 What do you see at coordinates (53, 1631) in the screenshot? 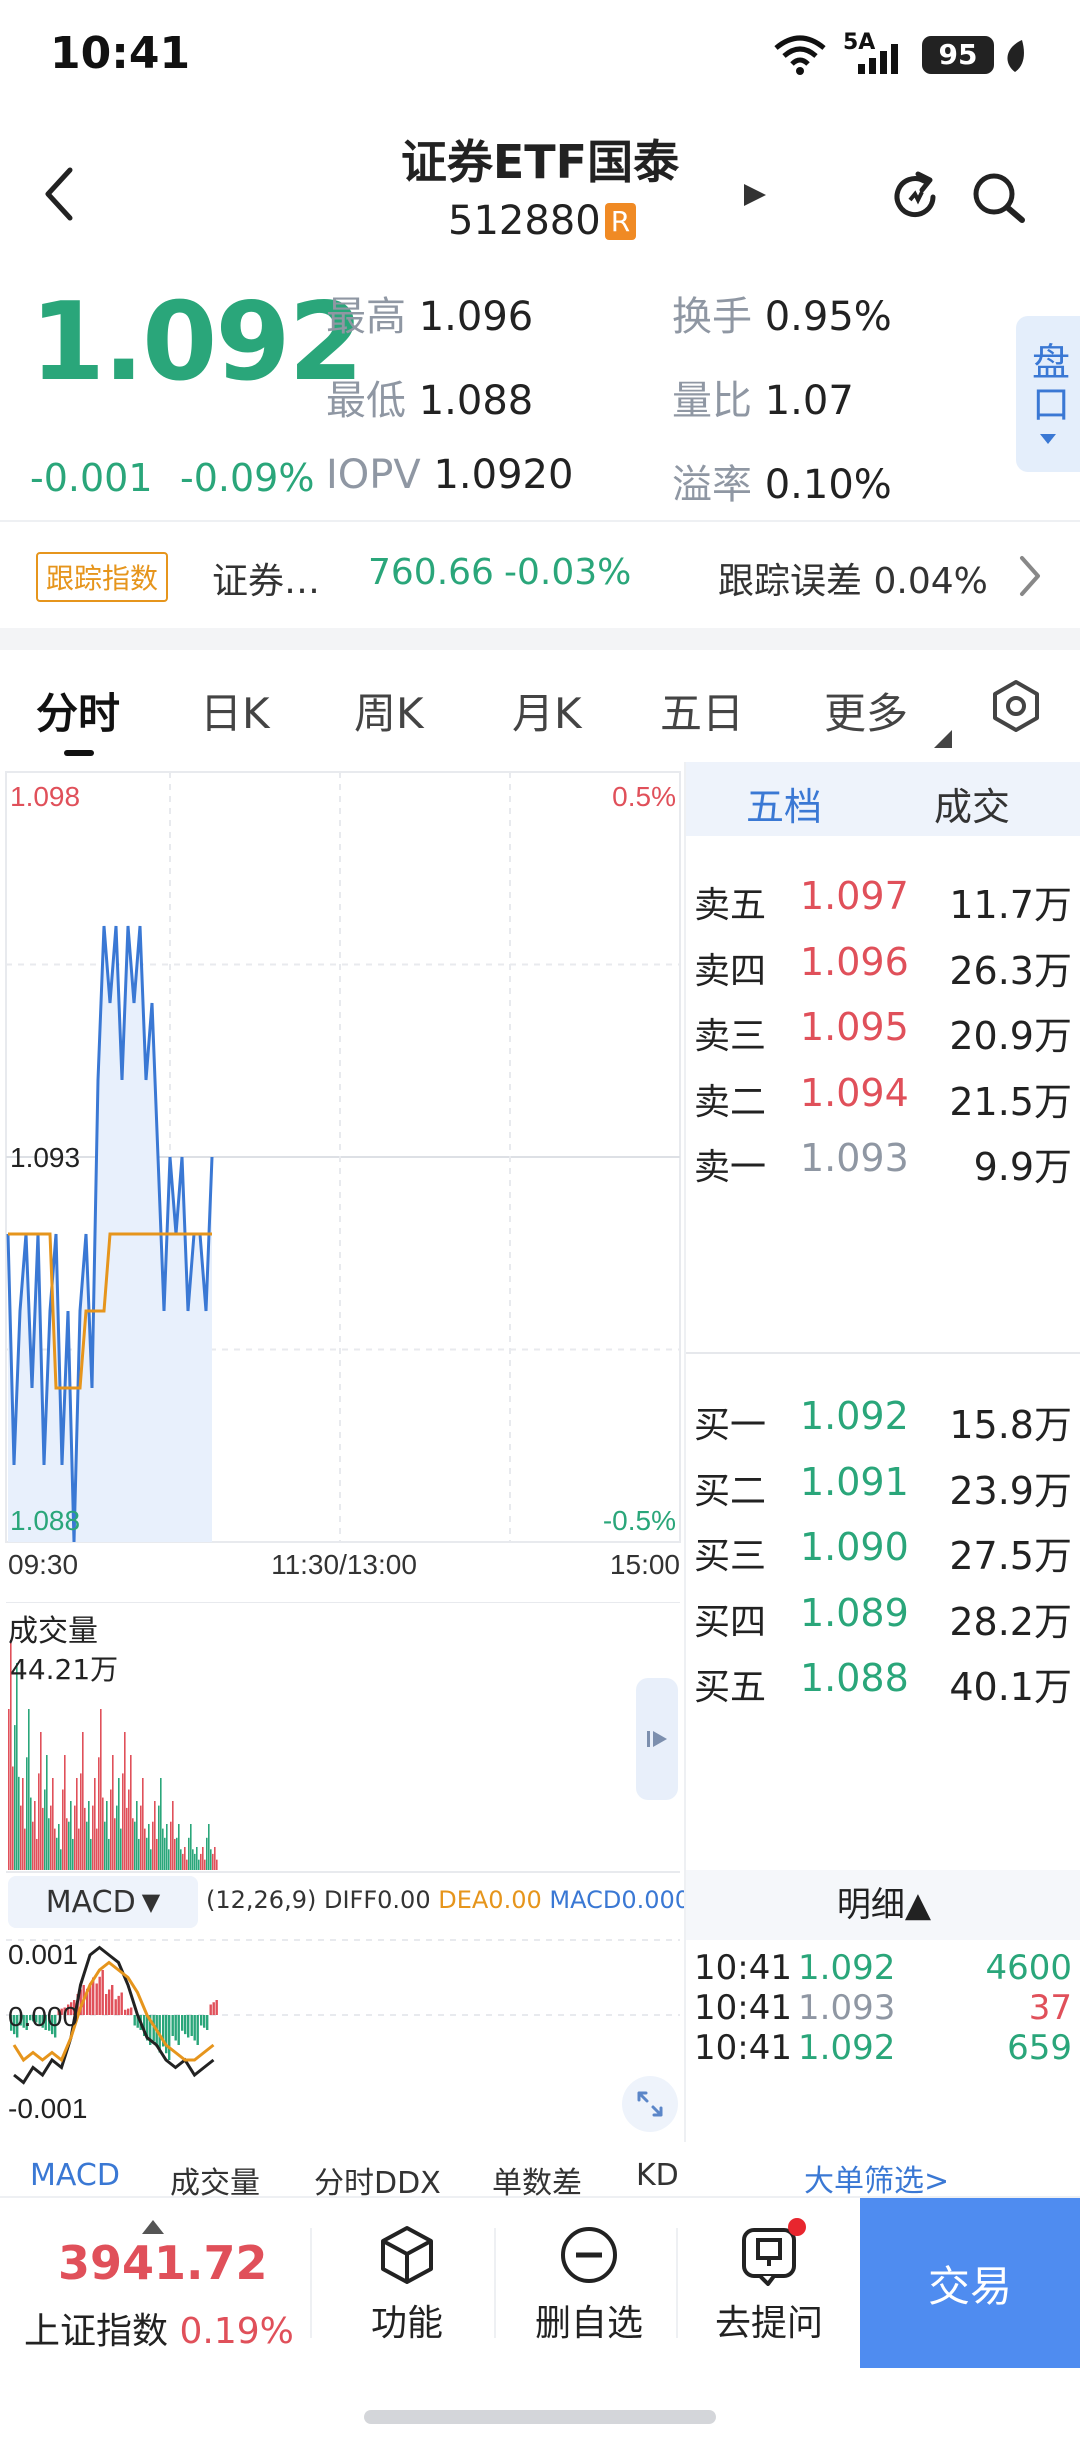
I see `volume-label: 成交量` at bounding box center [53, 1631].